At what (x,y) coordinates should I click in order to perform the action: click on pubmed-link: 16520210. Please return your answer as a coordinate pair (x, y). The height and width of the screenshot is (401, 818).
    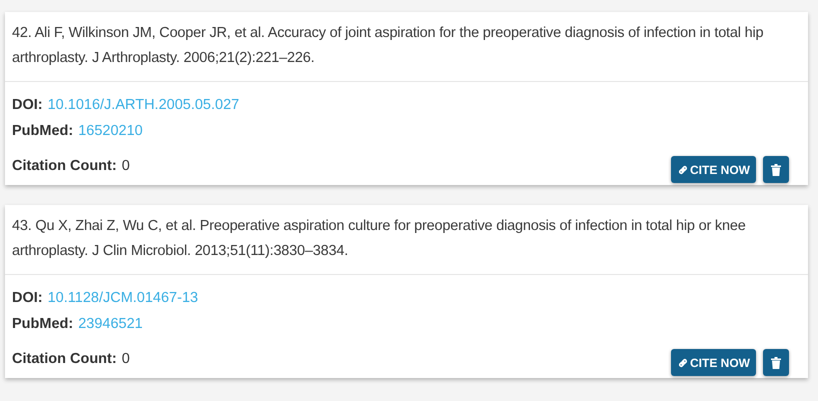
    Looking at the image, I should click on (110, 131).